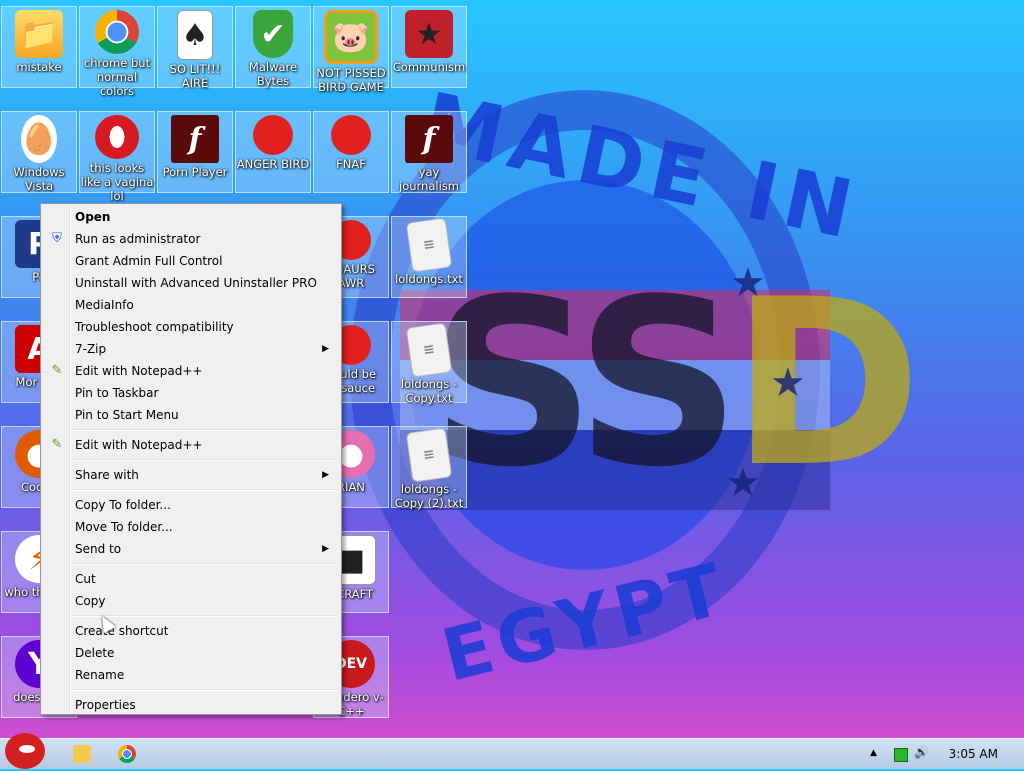  I want to click on desktop-icon-windows-vista: 🥚 Windows Vista, so click(39, 152).